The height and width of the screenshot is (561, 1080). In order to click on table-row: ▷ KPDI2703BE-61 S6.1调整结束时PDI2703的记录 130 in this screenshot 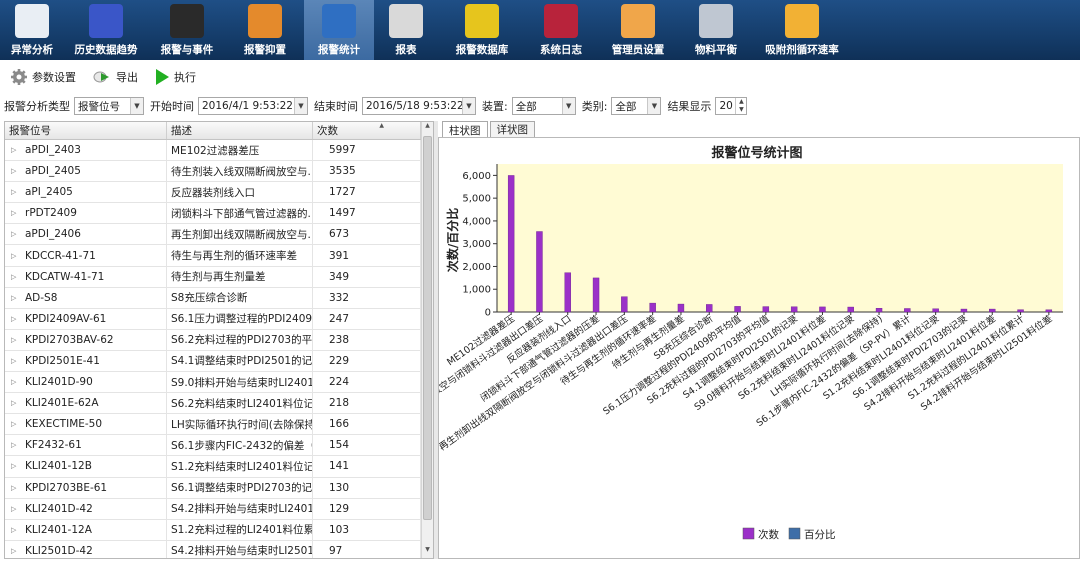, I will do `click(214, 488)`.